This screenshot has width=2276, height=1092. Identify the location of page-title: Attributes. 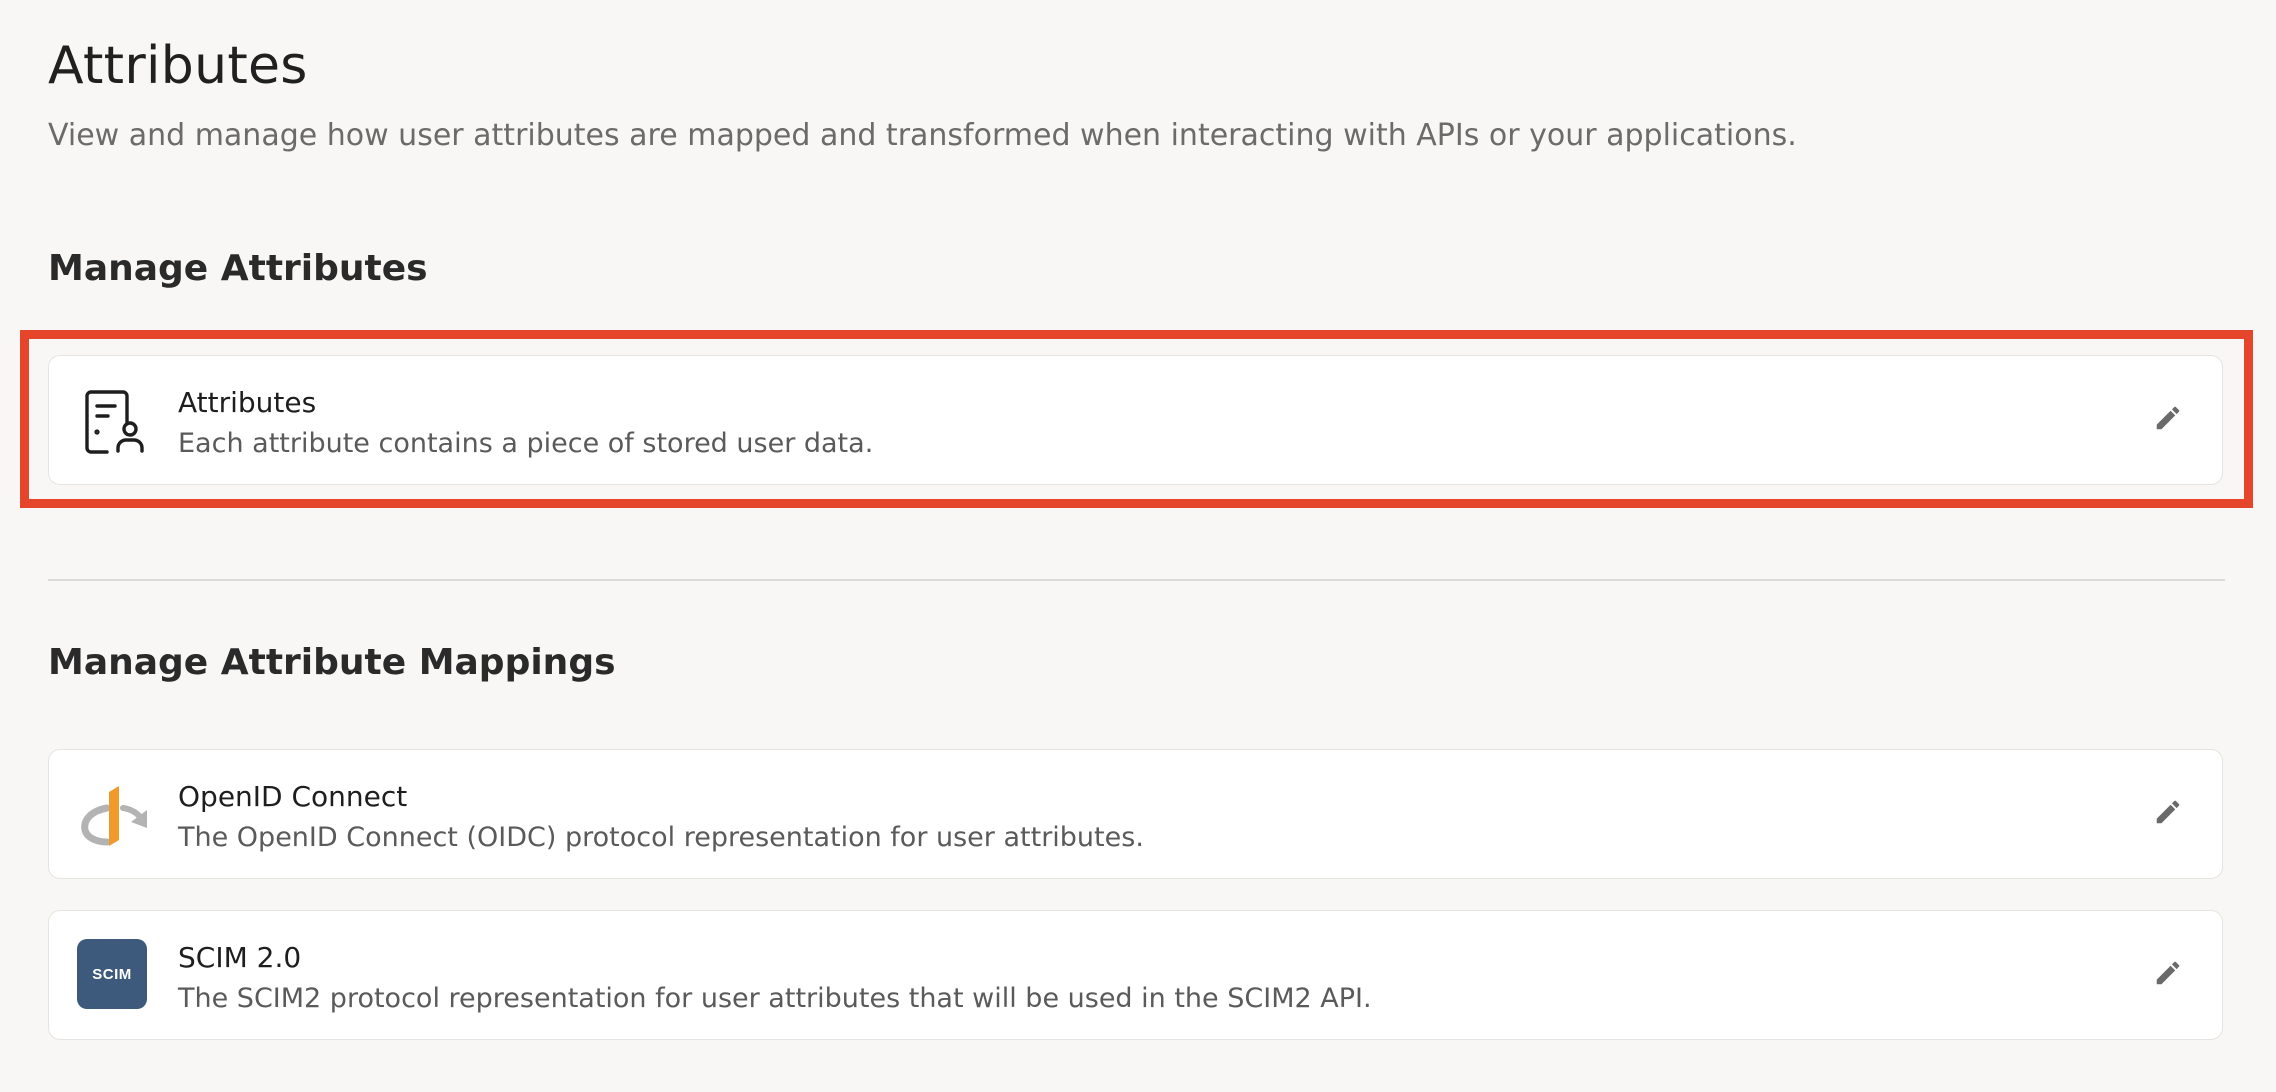
(178, 66).